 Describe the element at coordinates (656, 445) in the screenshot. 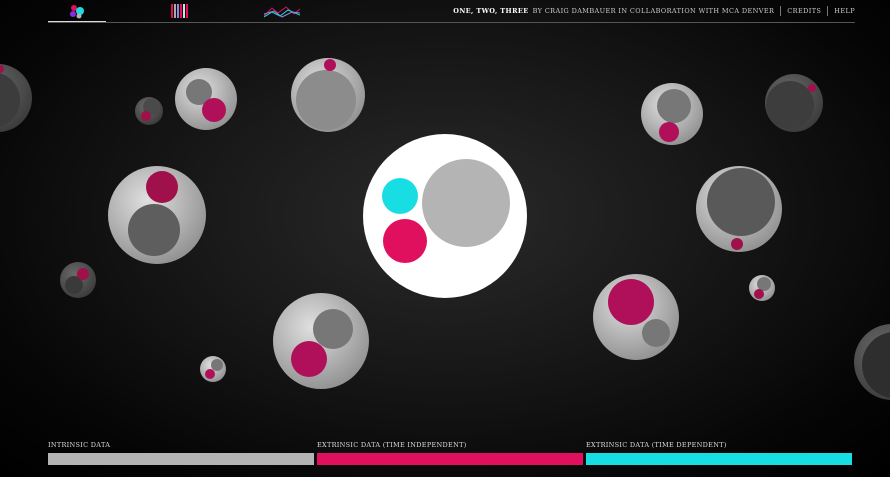

I see `legend-label: Extrinsic data (time dependent)` at that location.